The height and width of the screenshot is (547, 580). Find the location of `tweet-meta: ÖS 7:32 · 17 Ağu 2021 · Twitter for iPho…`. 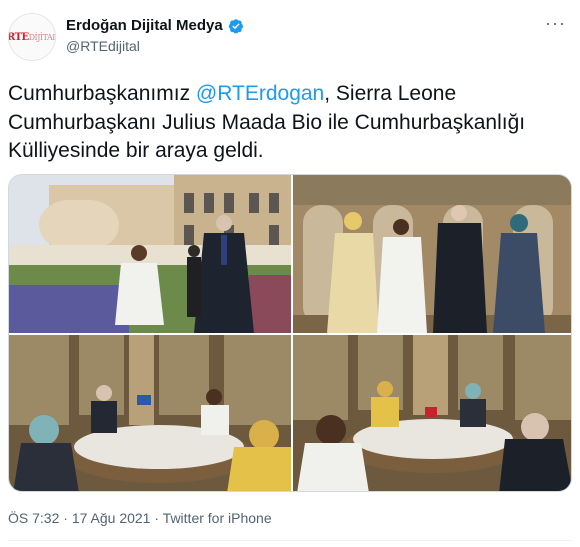

tweet-meta: ÖS 7:32 · 17 Ağu 2021 · Twitter for iPho… is located at coordinates (140, 518).